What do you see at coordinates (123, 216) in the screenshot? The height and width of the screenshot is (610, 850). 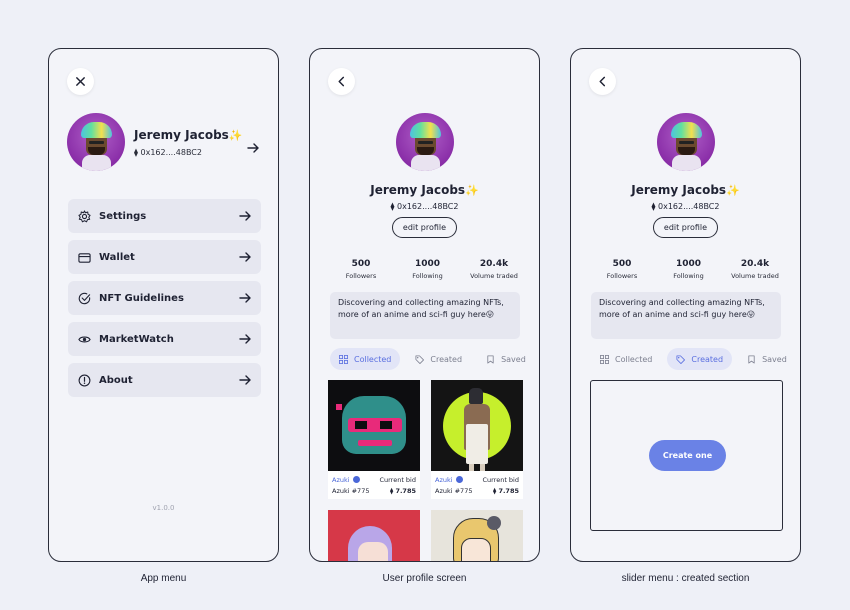 I see `menu-item-label: Settings` at bounding box center [123, 216].